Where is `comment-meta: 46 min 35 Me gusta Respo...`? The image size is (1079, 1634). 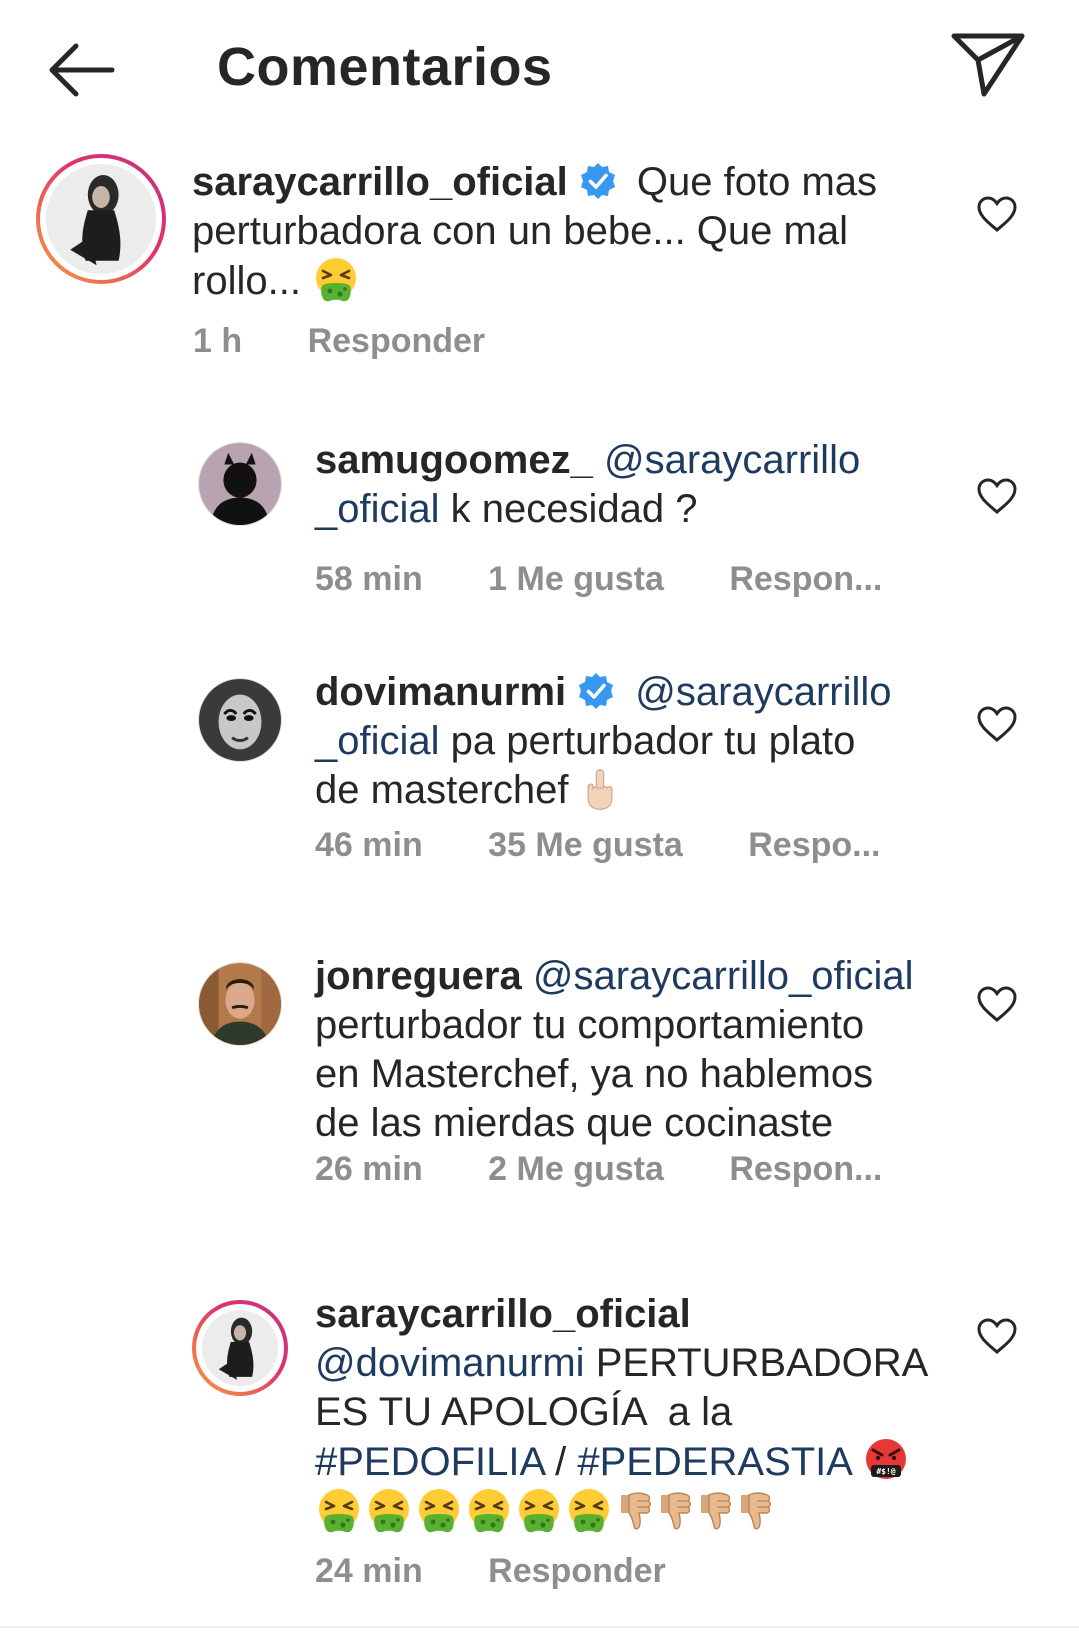 comment-meta: 46 min 35 Me gusta Respo... is located at coordinates (598, 845).